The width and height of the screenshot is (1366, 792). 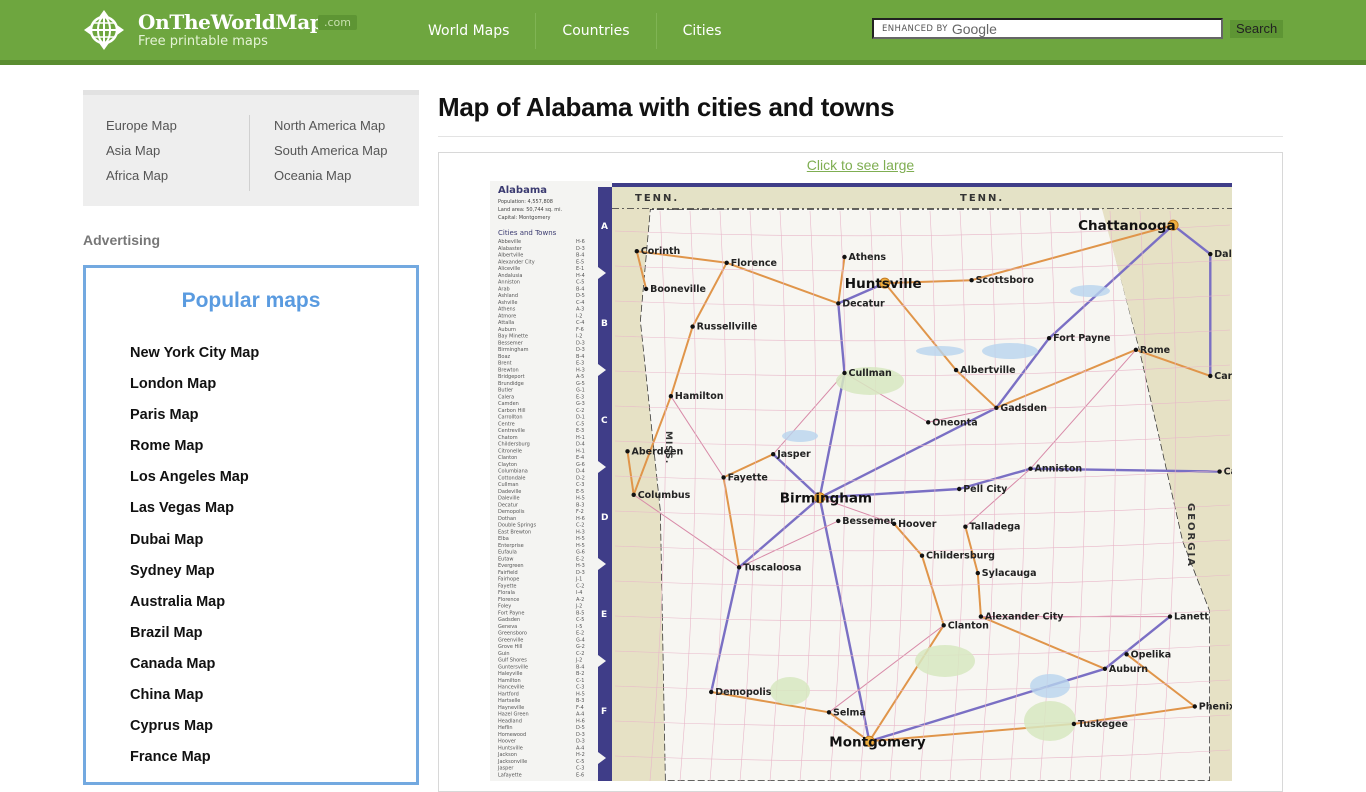 What do you see at coordinates (509, 283) in the screenshot?
I see `map-index-entry: Anniston` at bounding box center [509, 283].